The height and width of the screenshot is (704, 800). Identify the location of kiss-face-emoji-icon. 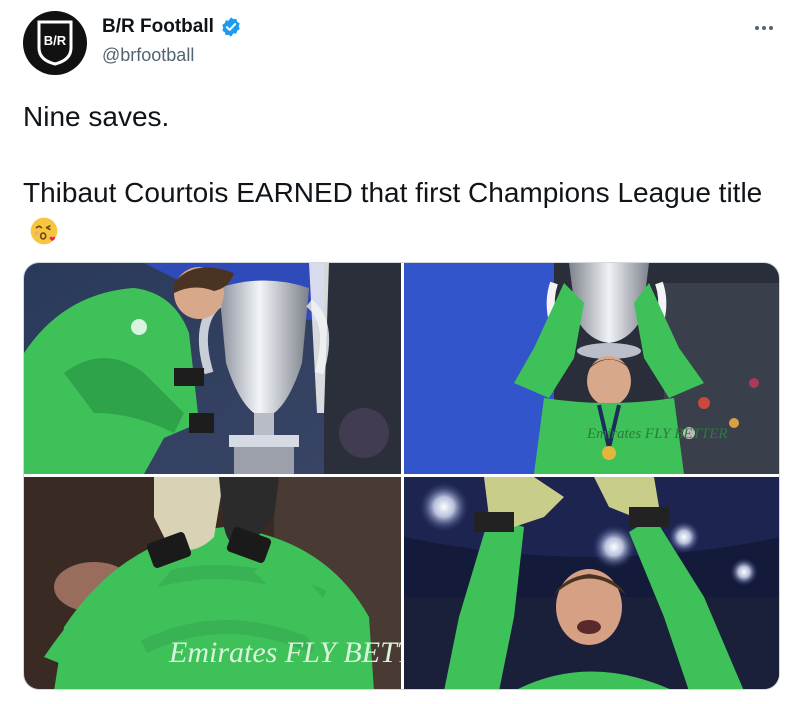
(44, 231).